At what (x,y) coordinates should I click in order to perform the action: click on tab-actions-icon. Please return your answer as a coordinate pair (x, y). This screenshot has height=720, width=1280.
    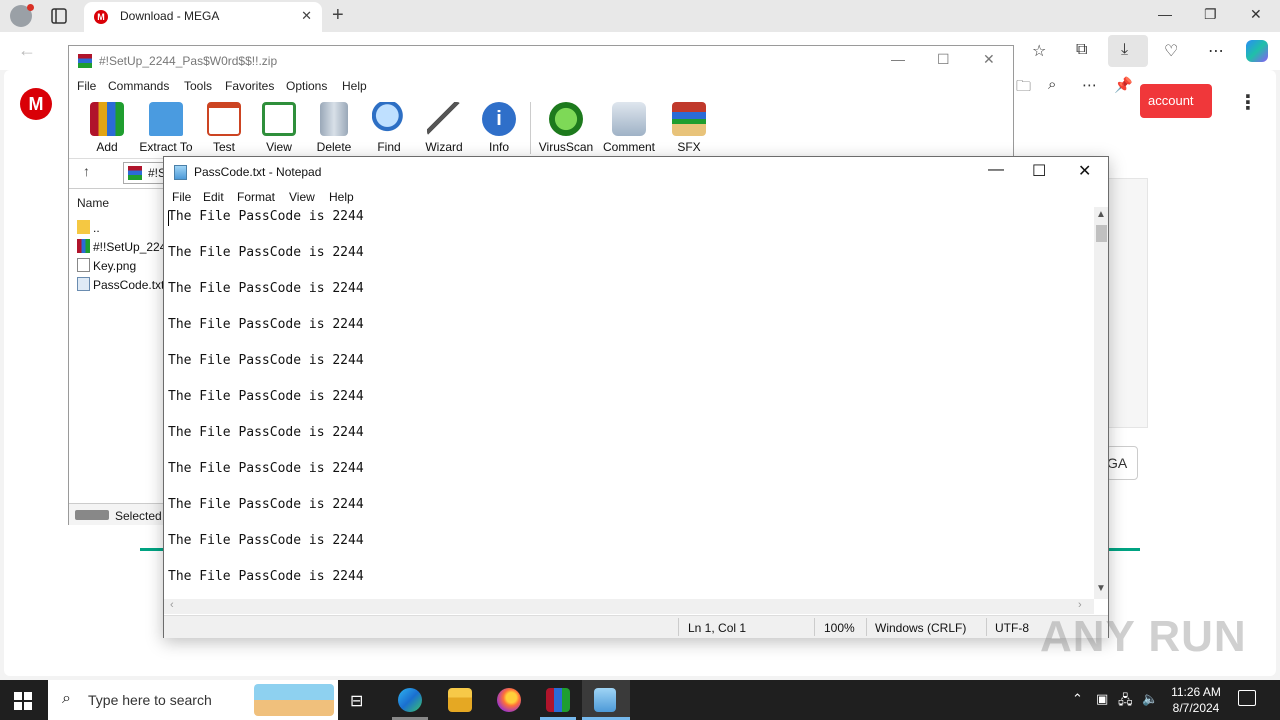
    Looking at the image, I should click on (59, 16).